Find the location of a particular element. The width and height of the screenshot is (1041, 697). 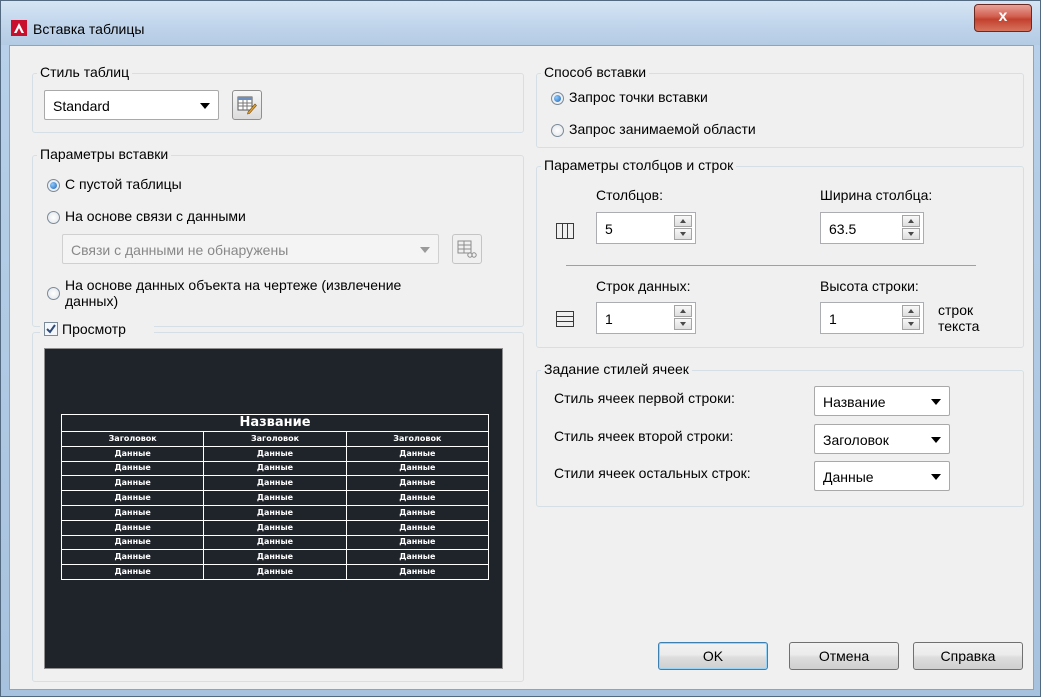

table-style-edit-icon is located at coordinates (247, 105).